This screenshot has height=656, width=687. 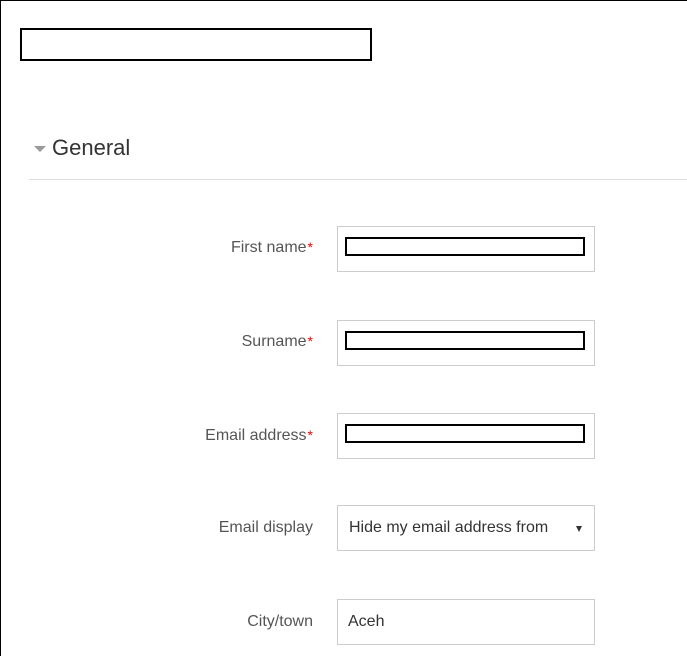 I want to click on first-name-label-text: First name, so click(x=268, y=247).